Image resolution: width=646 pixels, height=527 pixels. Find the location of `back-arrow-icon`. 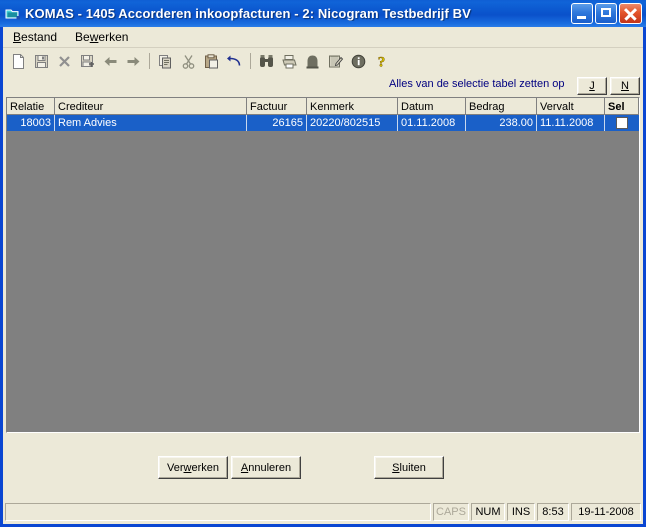

back-arrow-icon is located at coordinates (110, 61).